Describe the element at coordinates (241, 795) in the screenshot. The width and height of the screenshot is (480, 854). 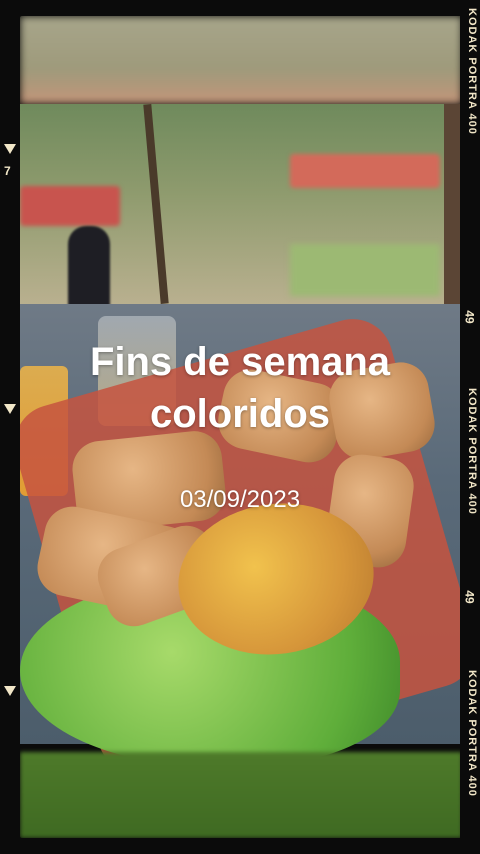
I see `bottom-blurred-greens` at that location.